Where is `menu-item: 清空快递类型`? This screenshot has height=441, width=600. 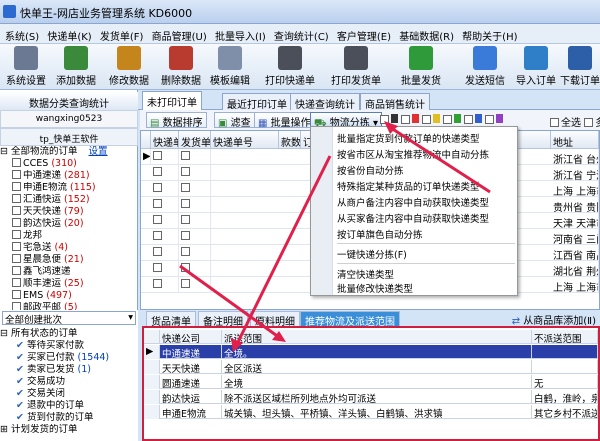
menu-item: 清空快递类型 is located at coordinates (426, 274).